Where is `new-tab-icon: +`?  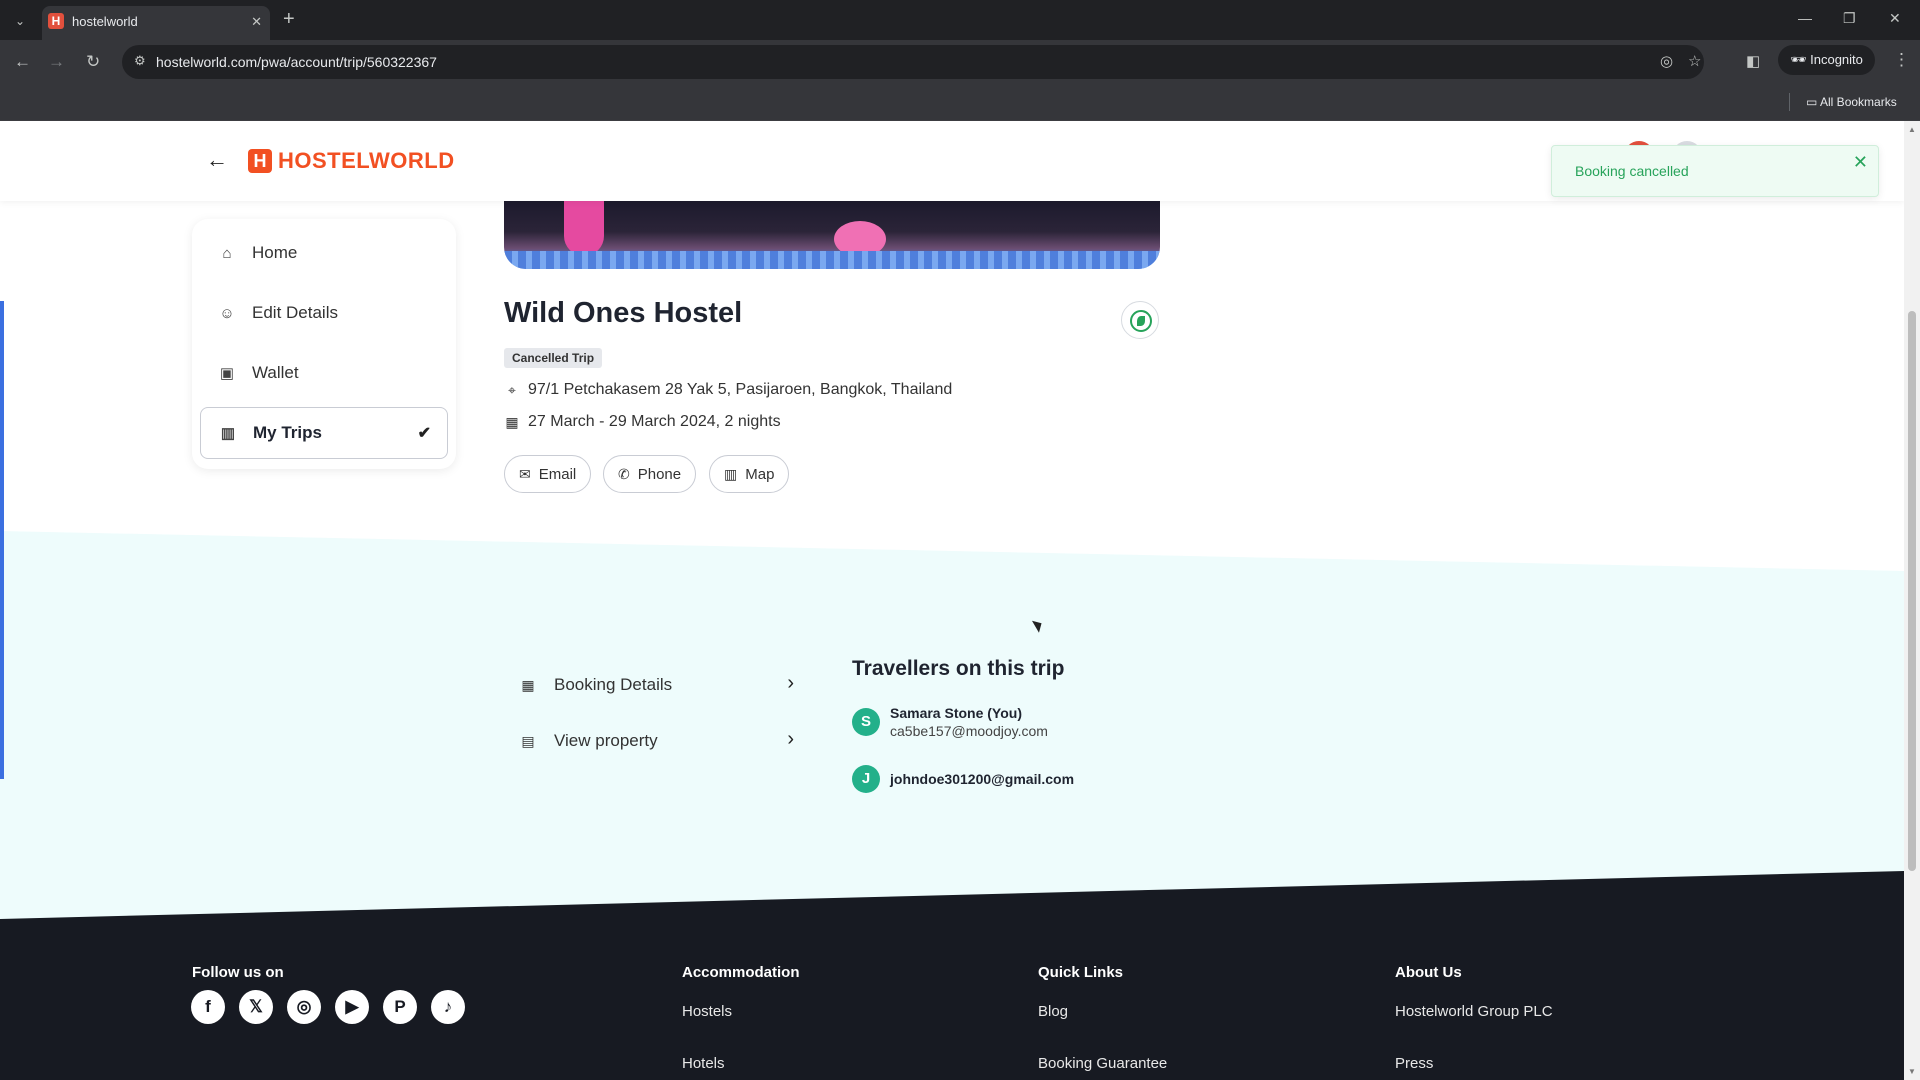 new-tab-icon: + is located at coordinates (289, 19).